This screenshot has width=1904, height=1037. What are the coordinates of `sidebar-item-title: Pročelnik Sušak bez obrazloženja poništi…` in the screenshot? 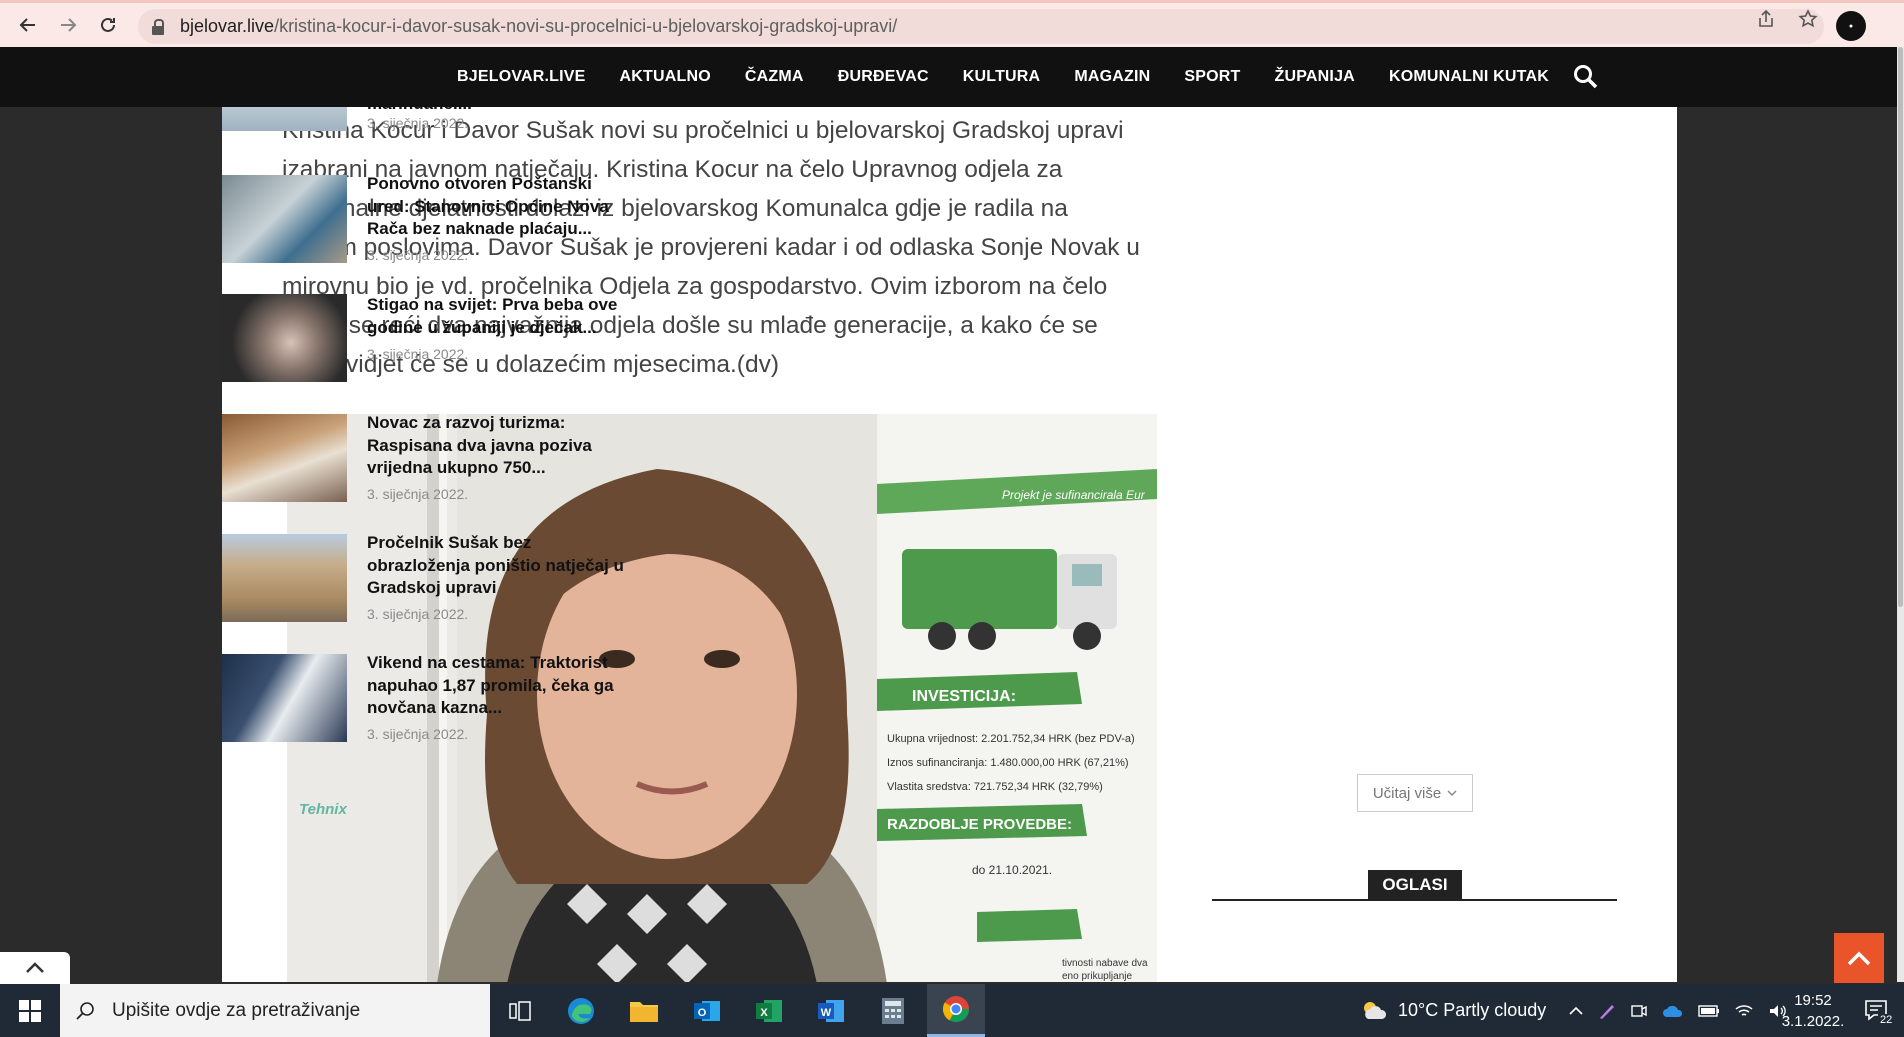 It's located at (499, 566).